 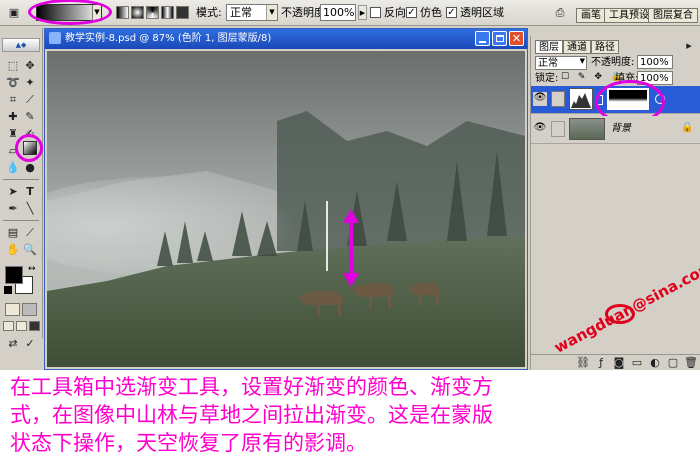 What do you see at coordinates (21, 45) in the screenshot?
I see `adobe-online-icon: ▲◆` at bounding box center [21, 45].